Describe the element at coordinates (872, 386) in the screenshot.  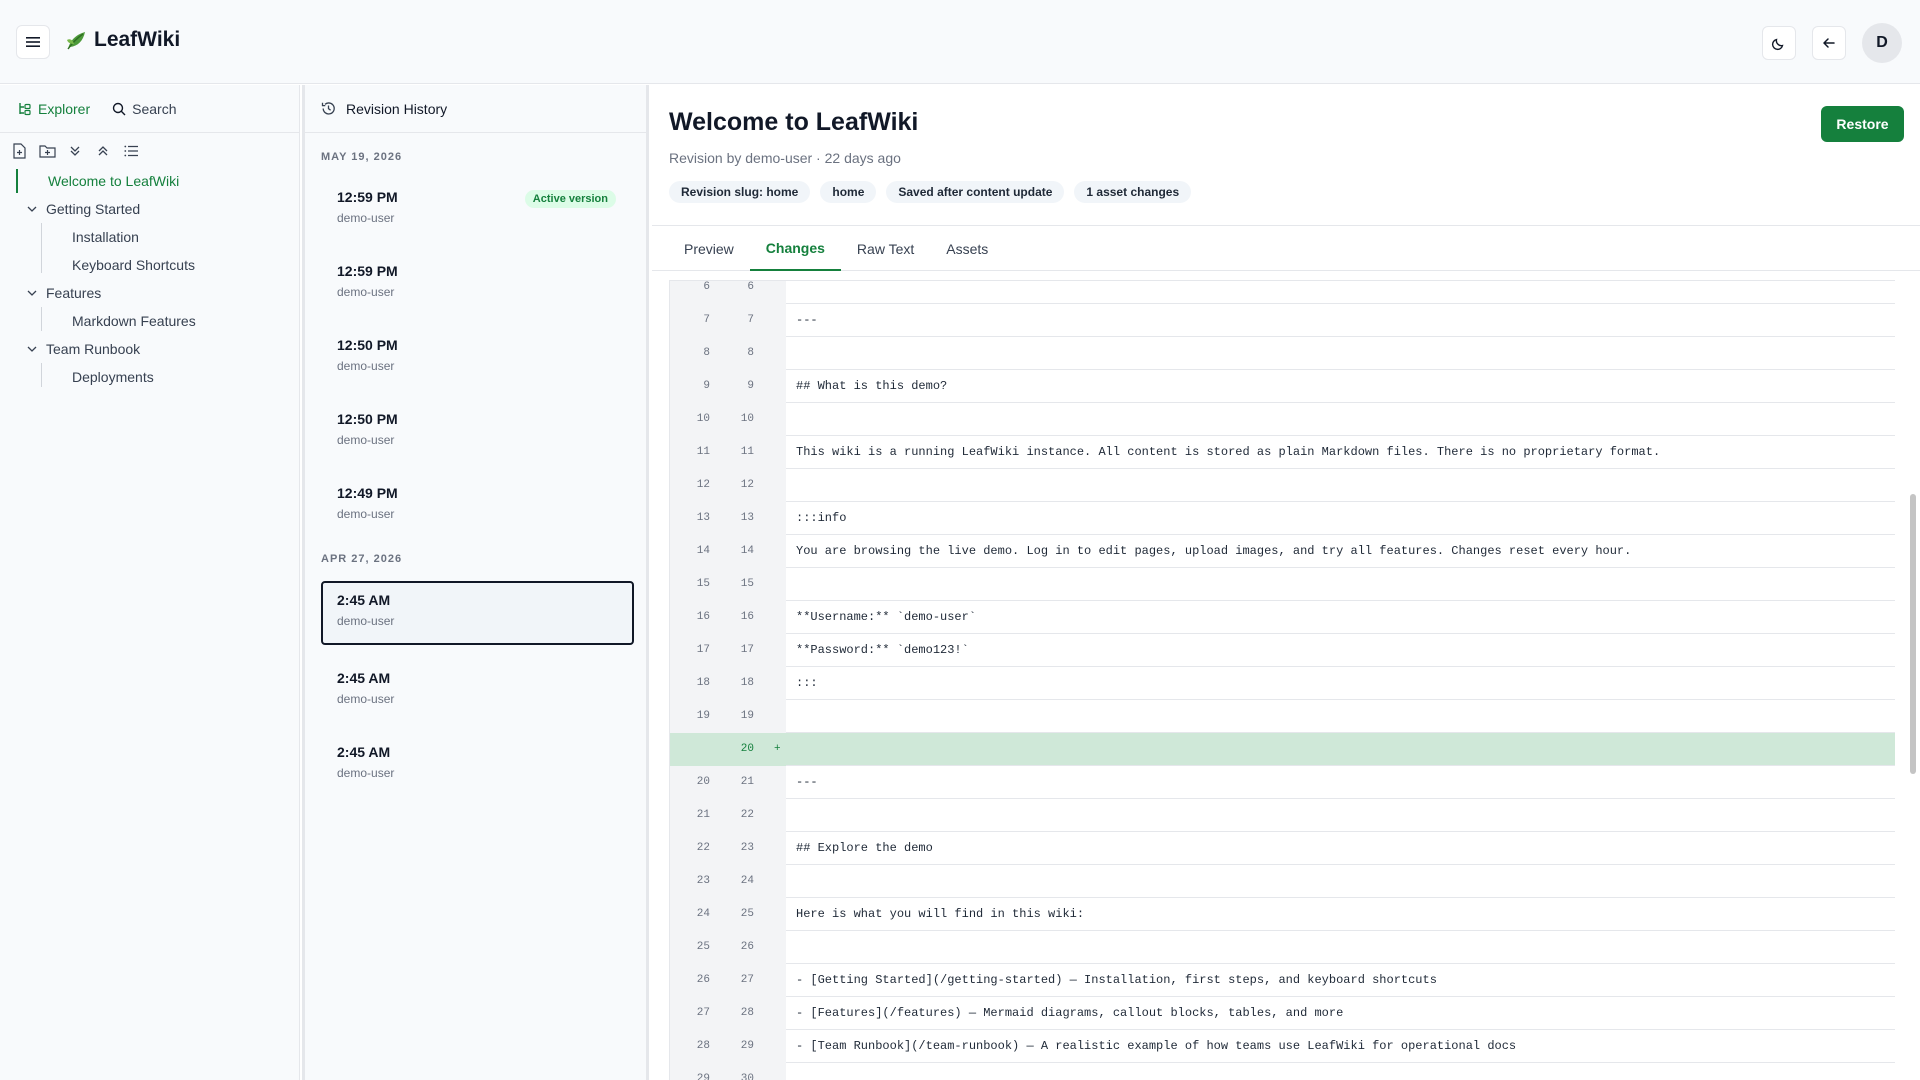
I see `diff-code-line: ## What is this demo?` at that location.